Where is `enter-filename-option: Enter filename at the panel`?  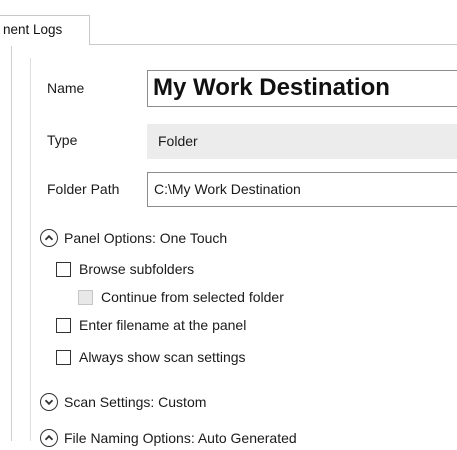 enter-filename-option: Enter filename at the panel is located at coordinates (151, 325).